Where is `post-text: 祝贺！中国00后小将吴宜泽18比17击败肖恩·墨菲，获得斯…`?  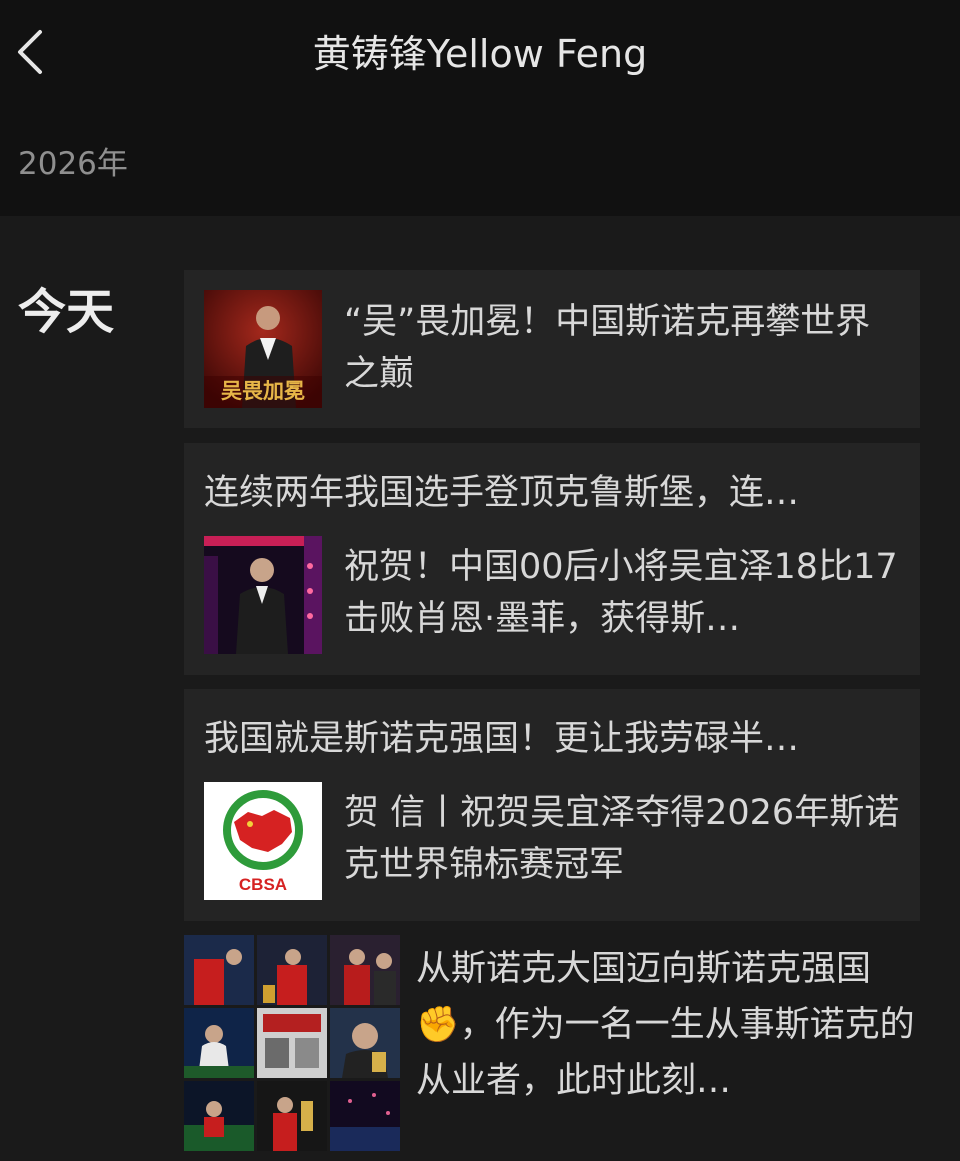 post-text: 祝贺！中国00后小将吴宜泽18比17击败肖恩·墨菲，获得斯… is located at coordinates (621, 593).